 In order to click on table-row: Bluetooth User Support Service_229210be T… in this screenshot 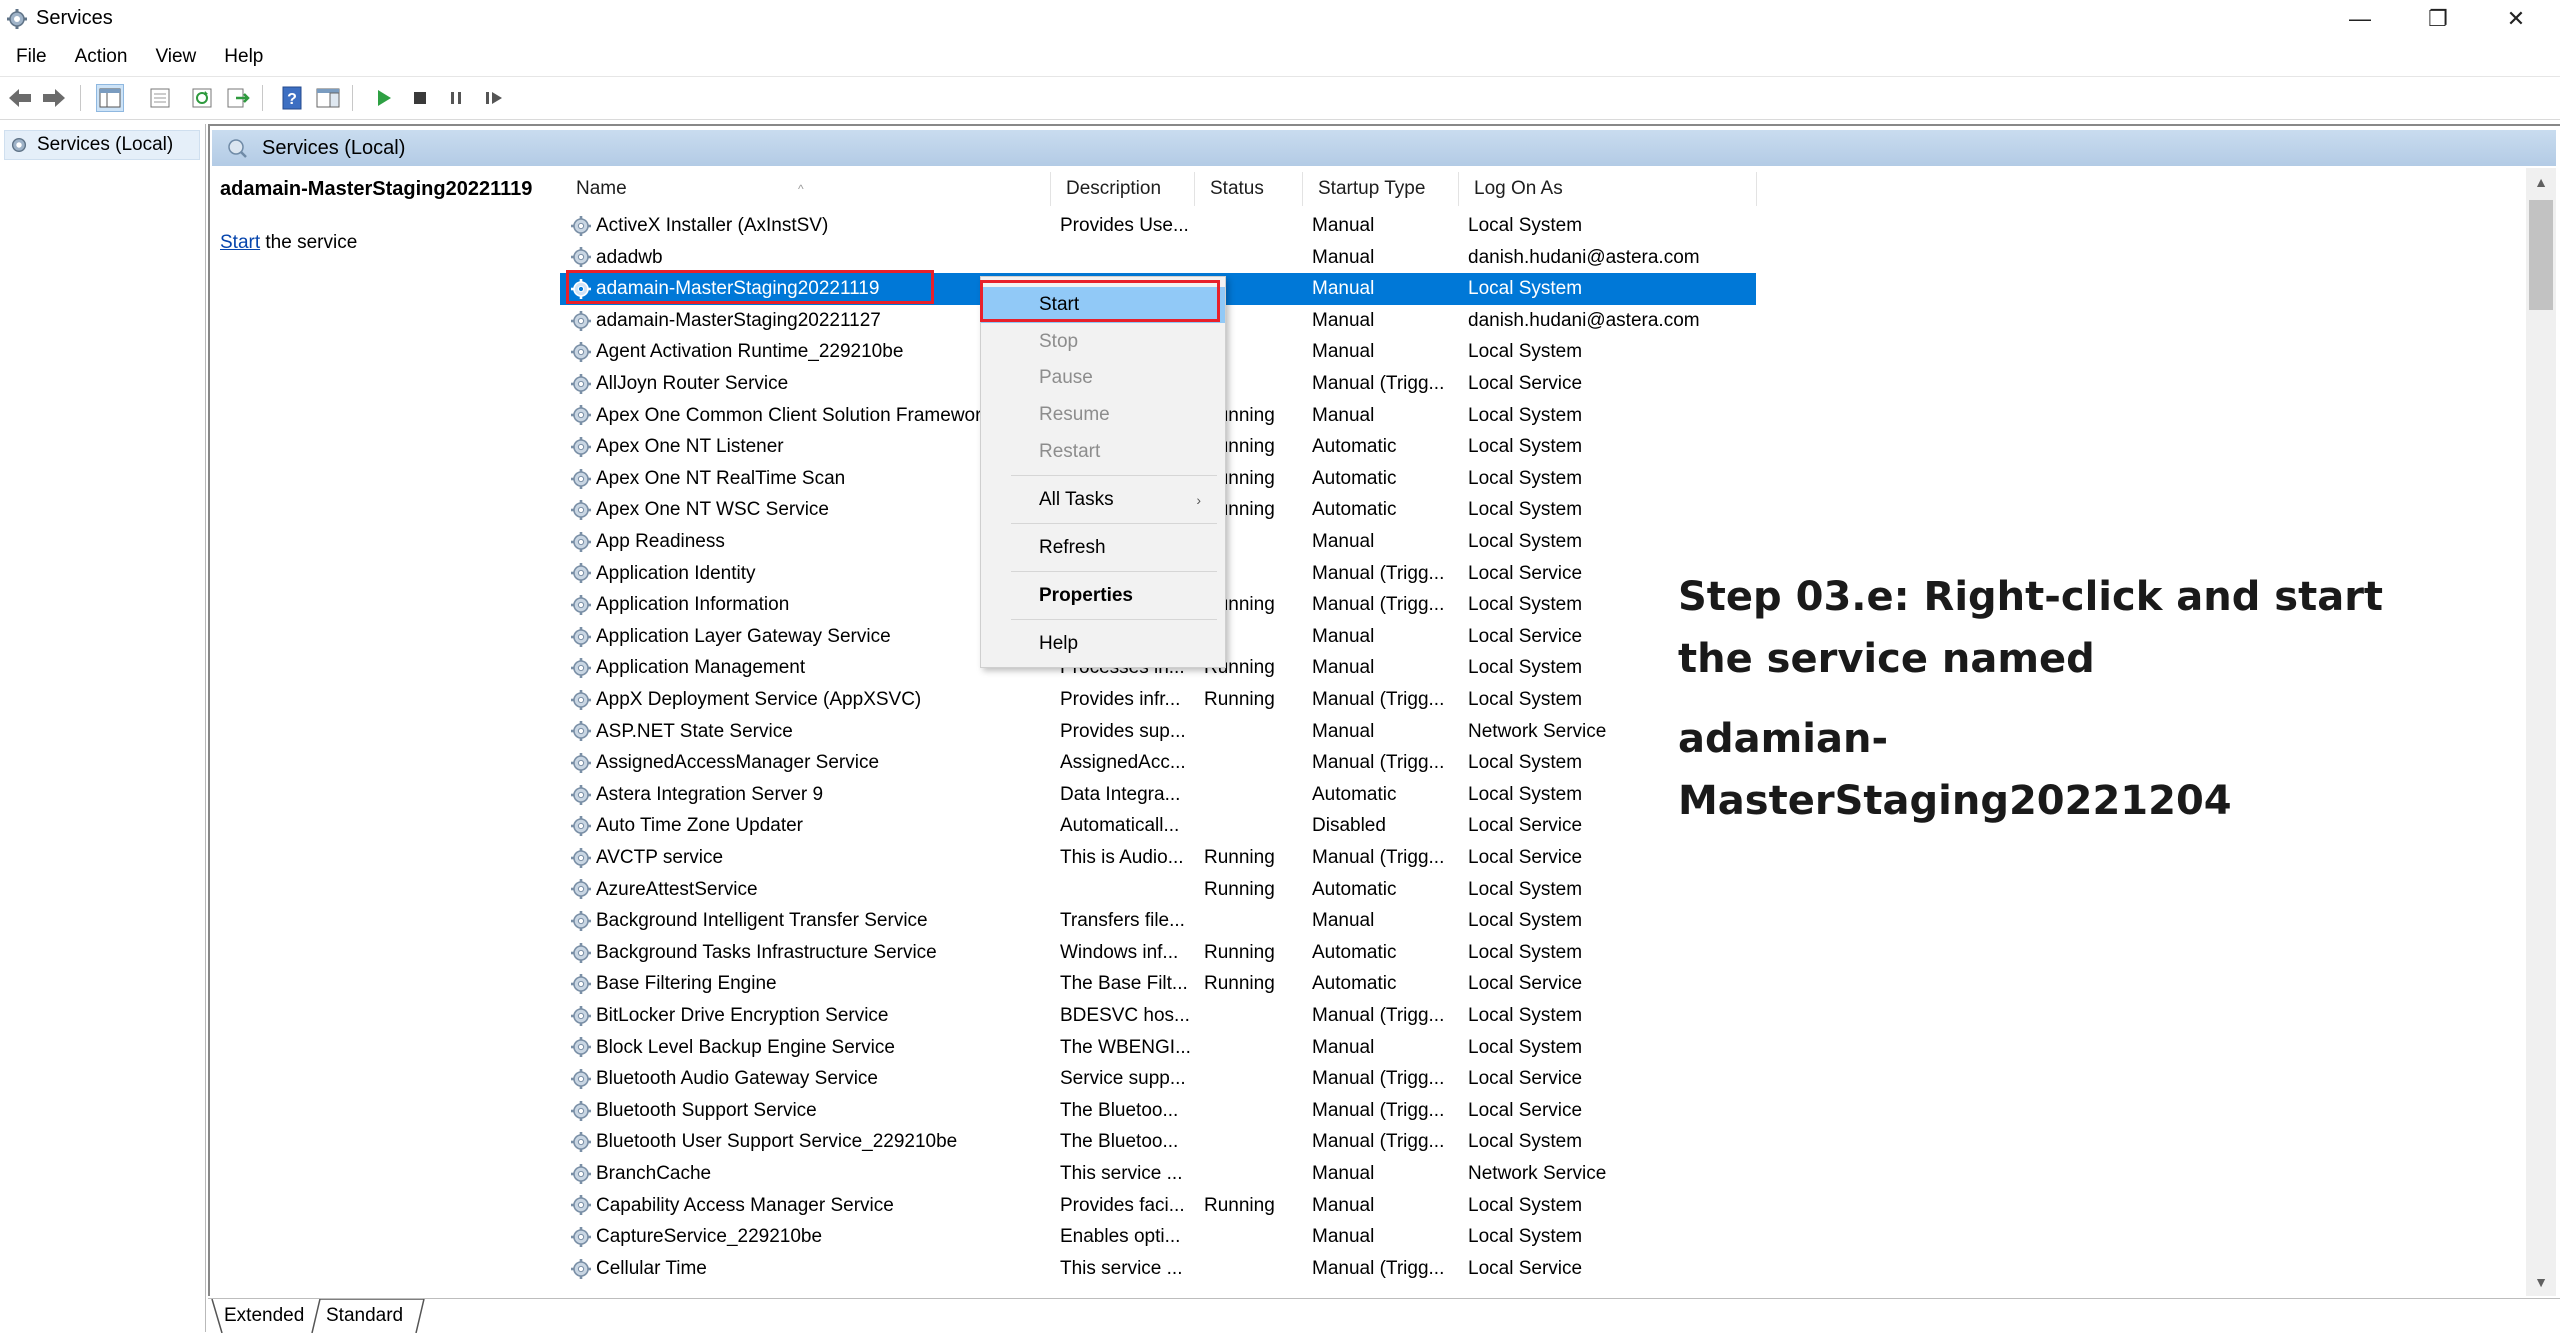, I will do `click(1158, 1142)`.